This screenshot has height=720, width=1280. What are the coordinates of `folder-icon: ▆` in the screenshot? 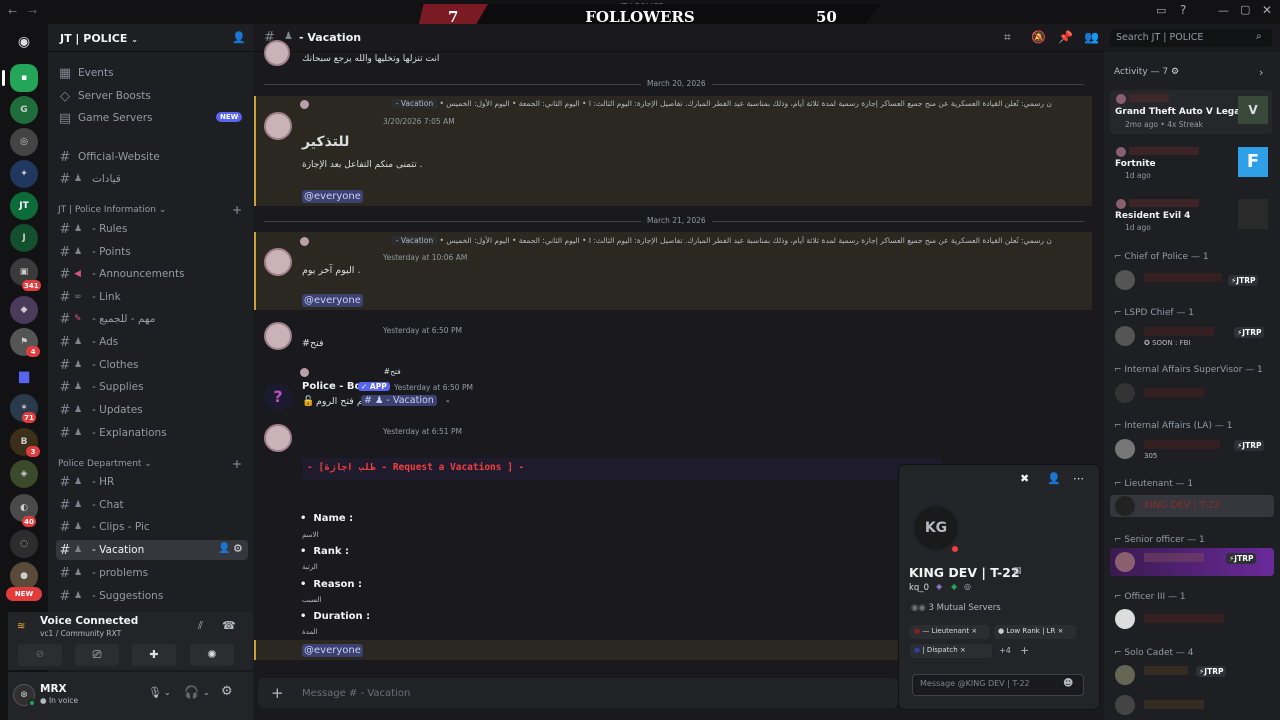 It's located at (24, 376).